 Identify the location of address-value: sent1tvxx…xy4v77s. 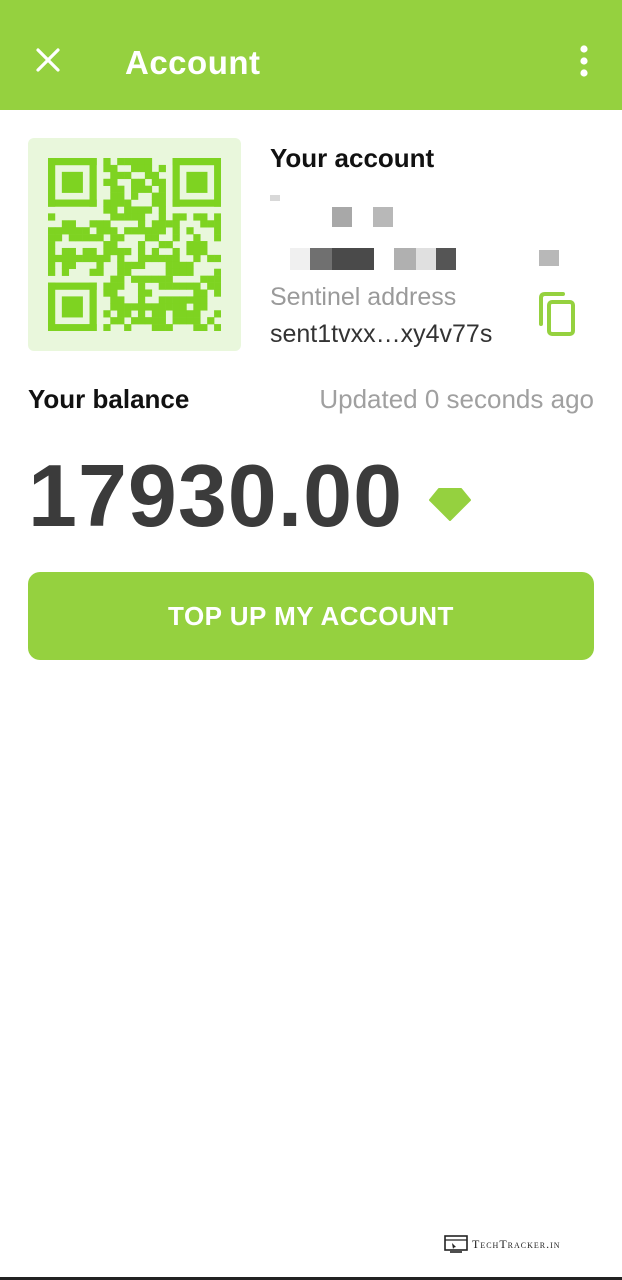
(381, 334).